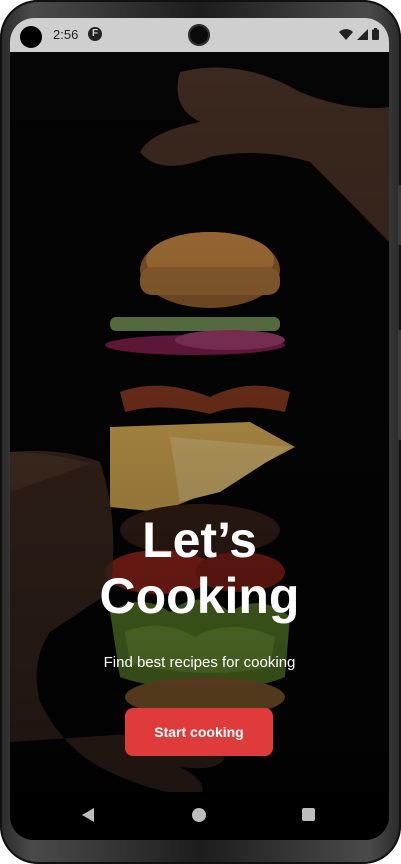  I want to click on title-line-2: Cooking, so click(199, 596).